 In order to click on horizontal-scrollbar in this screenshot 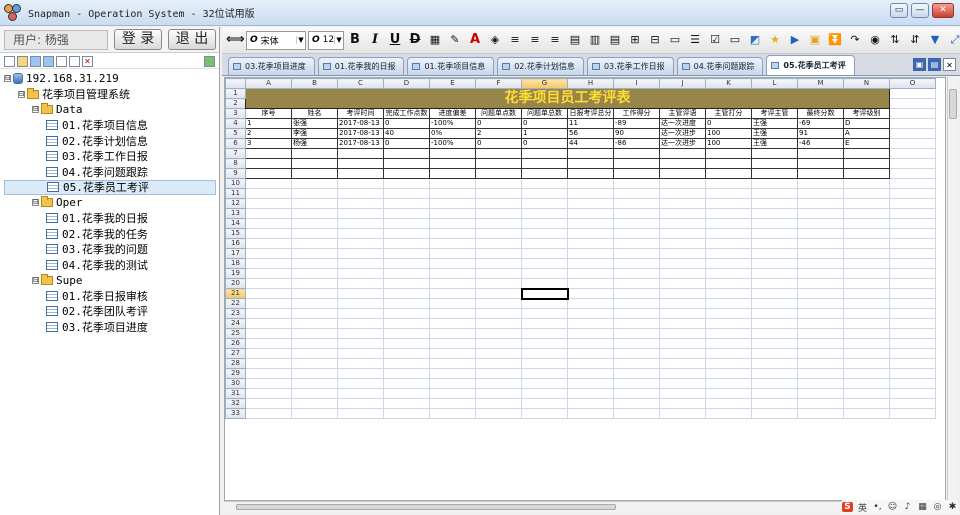, I will do `click(585, 506)`.